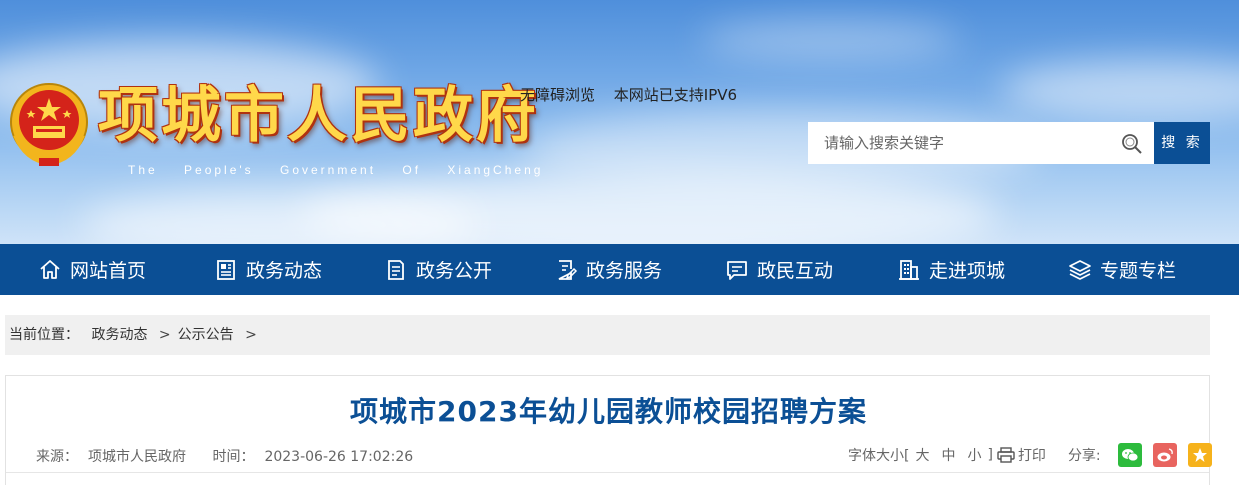  I want to click on search-box, so click(981, 143).